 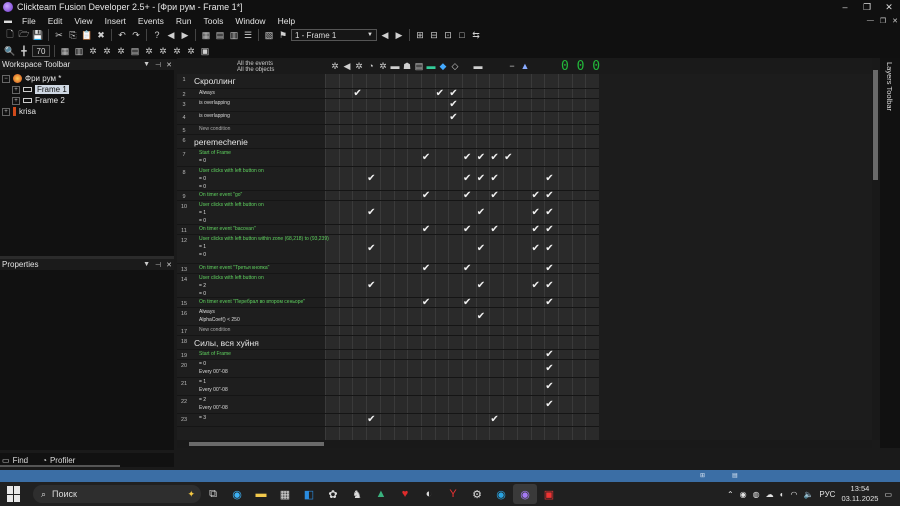 What do you see at coordinates (359, 66) in the screenshot?
I see `storyboard-controls-icon: ✲` at bounding box center [359, 66].